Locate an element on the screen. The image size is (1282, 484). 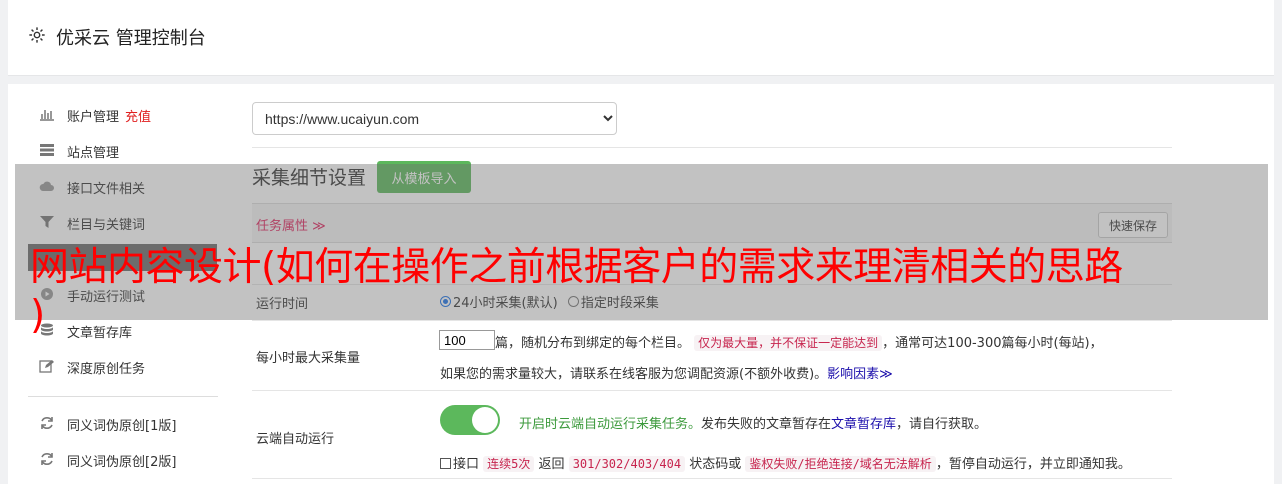
notify-checkbox is located at coordinates (445, 463).